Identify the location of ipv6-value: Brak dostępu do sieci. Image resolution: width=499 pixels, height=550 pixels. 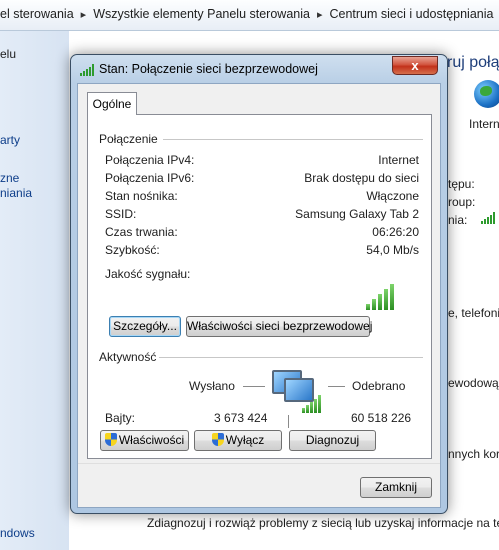
(361, 178).